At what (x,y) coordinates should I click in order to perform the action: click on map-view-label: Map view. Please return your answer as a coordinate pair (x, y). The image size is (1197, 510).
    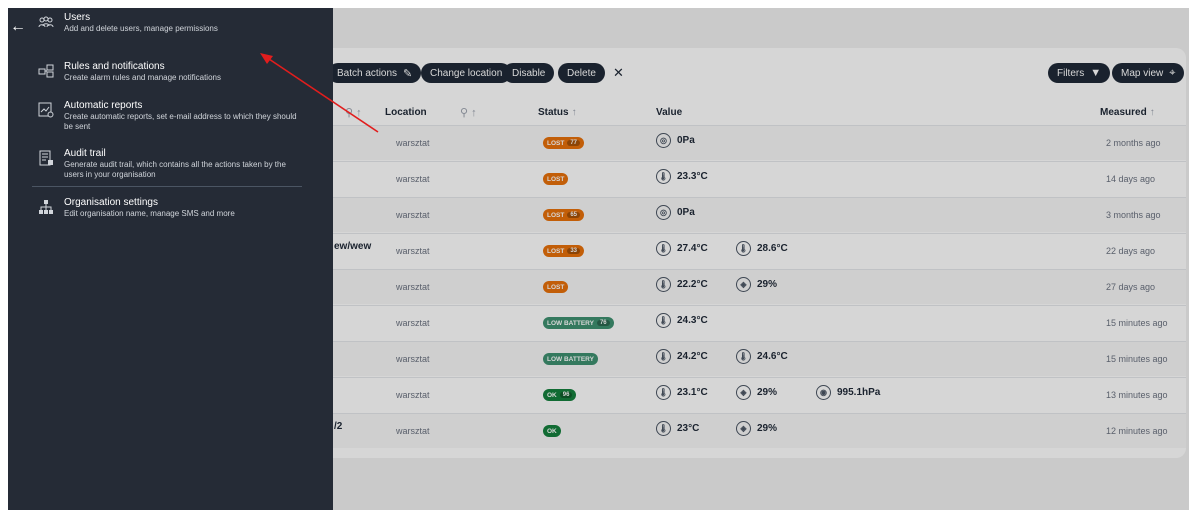
    Looking at the image, I should click on (1142, 73).